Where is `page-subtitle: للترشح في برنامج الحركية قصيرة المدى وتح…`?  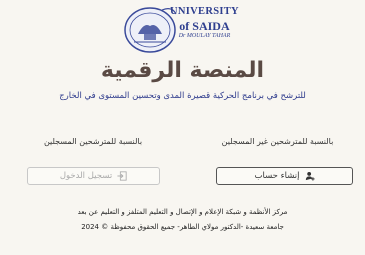 page-subtitle: للترشح في برنامج الحركية قصيرة المدى وتح… is located at coordinates (182, 96).